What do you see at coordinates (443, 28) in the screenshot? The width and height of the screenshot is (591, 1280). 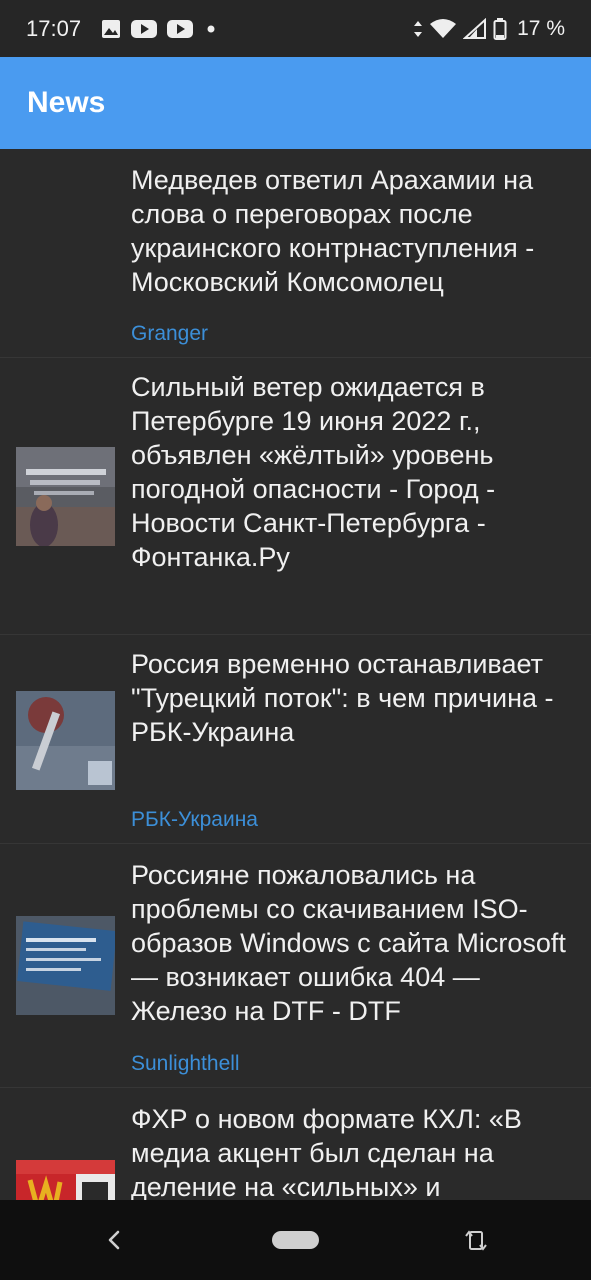 I see `wifi-icon` at bounding box center [443, 28].